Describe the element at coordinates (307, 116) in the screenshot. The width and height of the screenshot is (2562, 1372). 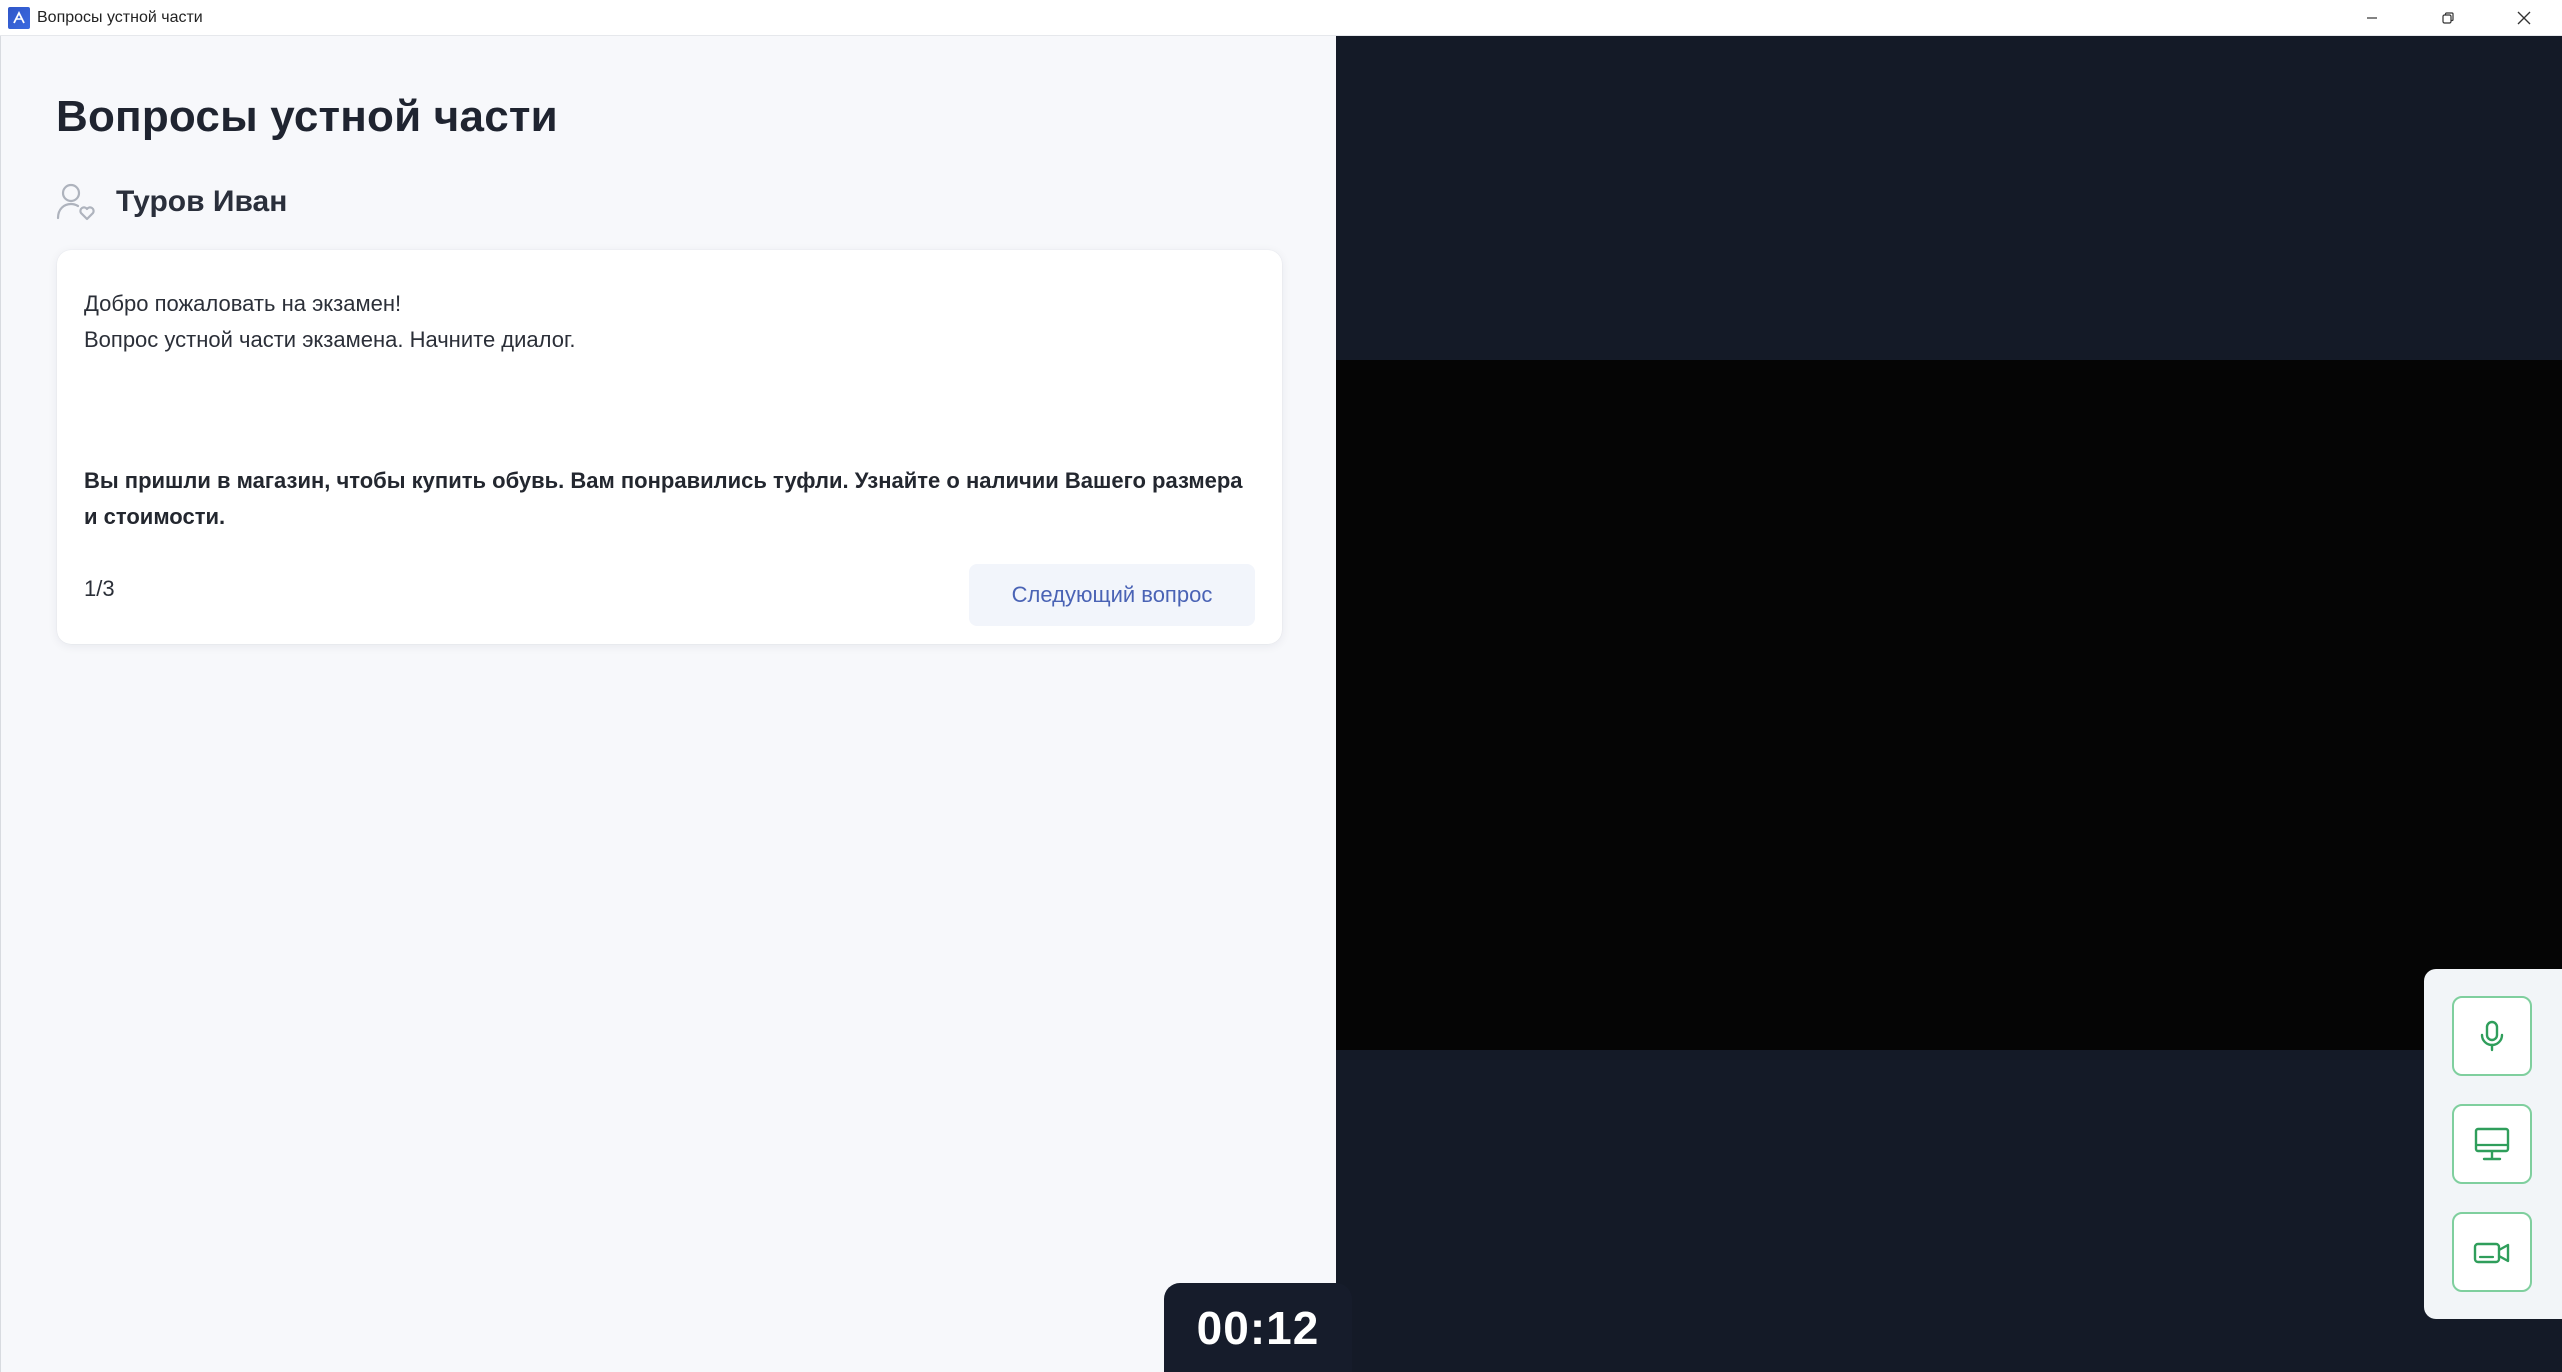
I see `page-title: Вопросы устной части` at that location.